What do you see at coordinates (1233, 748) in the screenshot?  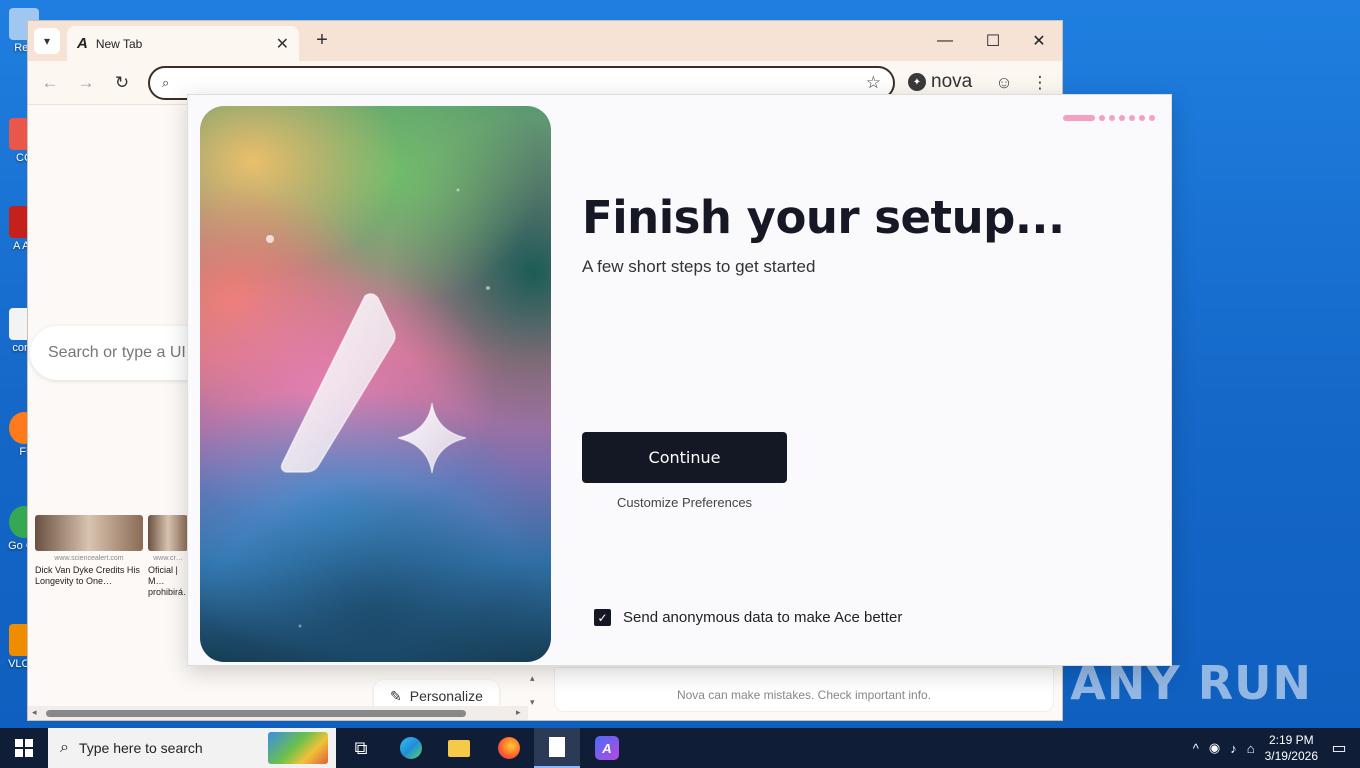 I see `volume-icon: ♪` at bounding box center [1233, 748].